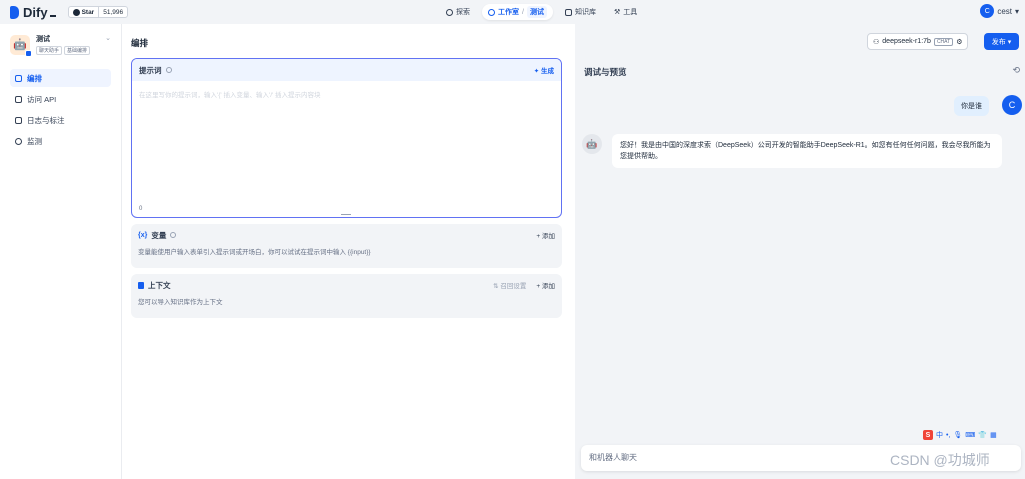  I want to click on github-icon, so click(76, 12).